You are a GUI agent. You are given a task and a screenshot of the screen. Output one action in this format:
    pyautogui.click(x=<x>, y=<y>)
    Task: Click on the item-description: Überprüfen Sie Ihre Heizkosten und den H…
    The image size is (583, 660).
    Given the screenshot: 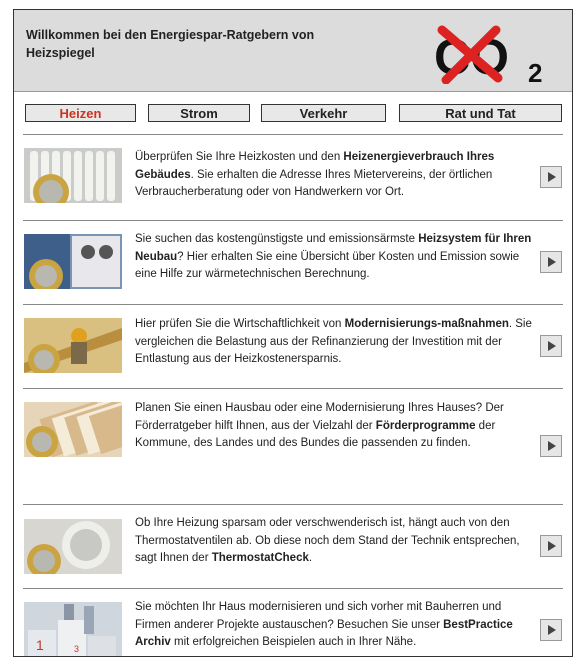 What is the action you would take?
    pyautogui.click(x=334, y=175)
    